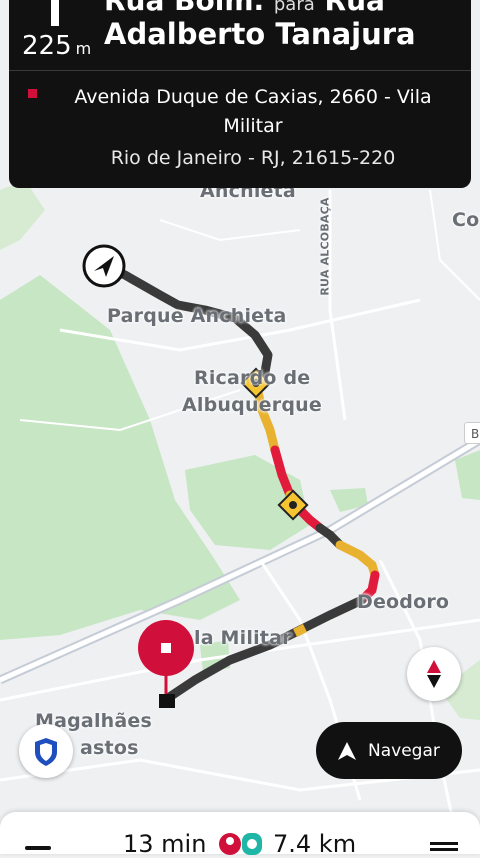  I want to click on map-label-vila-militar: la Militar, so click(243, 638).